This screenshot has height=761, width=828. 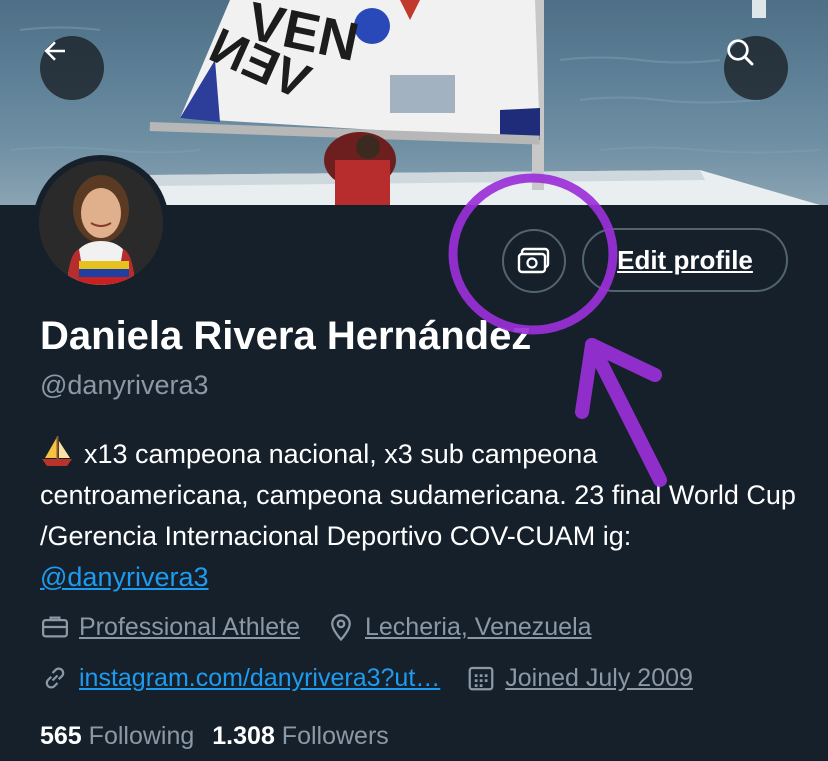 I want to click on profile-location: Lecheria, Venezuela, so click(x=459, y=627).